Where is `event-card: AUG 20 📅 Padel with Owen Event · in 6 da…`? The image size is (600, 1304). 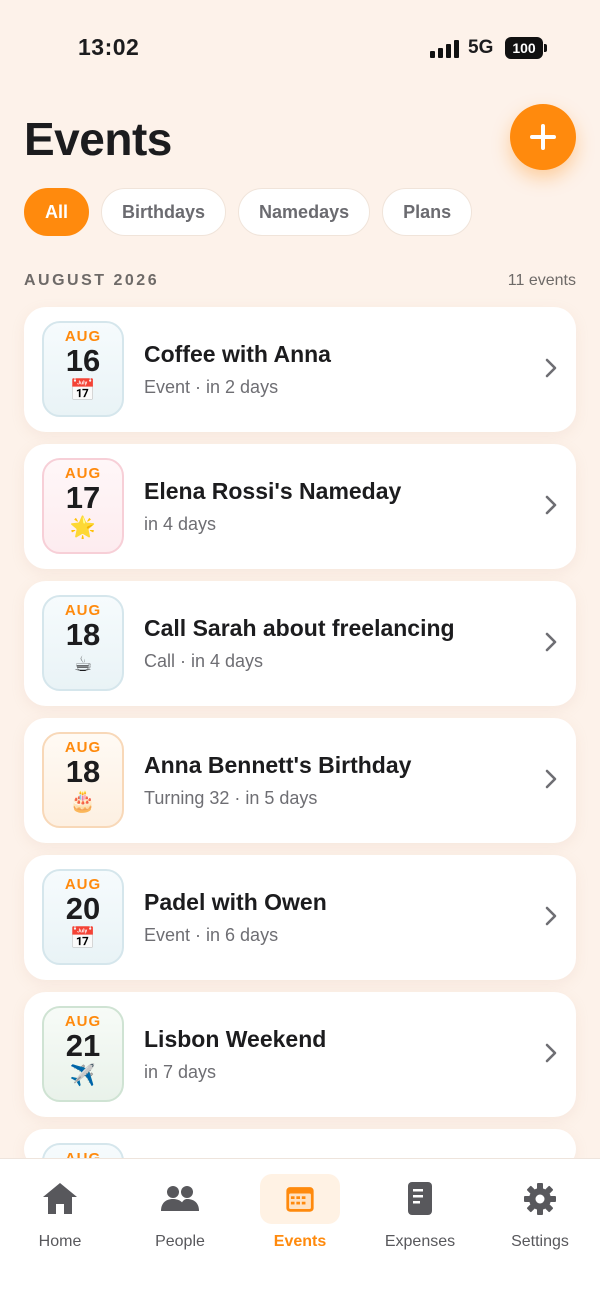 event-card: AUG 20 📅 Padel with Owen Event · in 6 da… is located at coordinates (300, 917).